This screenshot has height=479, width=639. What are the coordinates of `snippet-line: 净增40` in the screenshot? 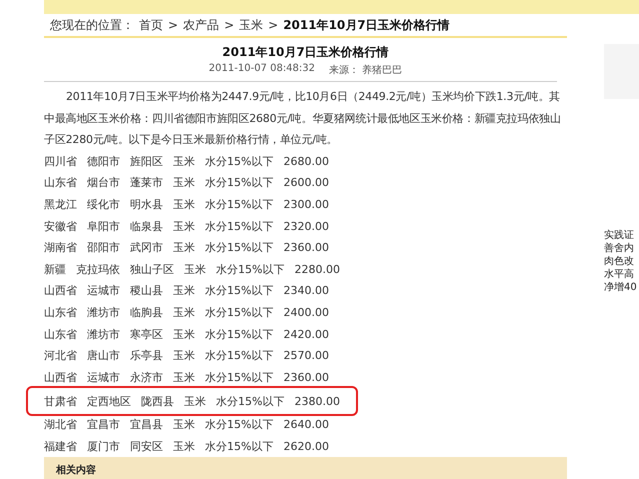 It's located at (621, 287).